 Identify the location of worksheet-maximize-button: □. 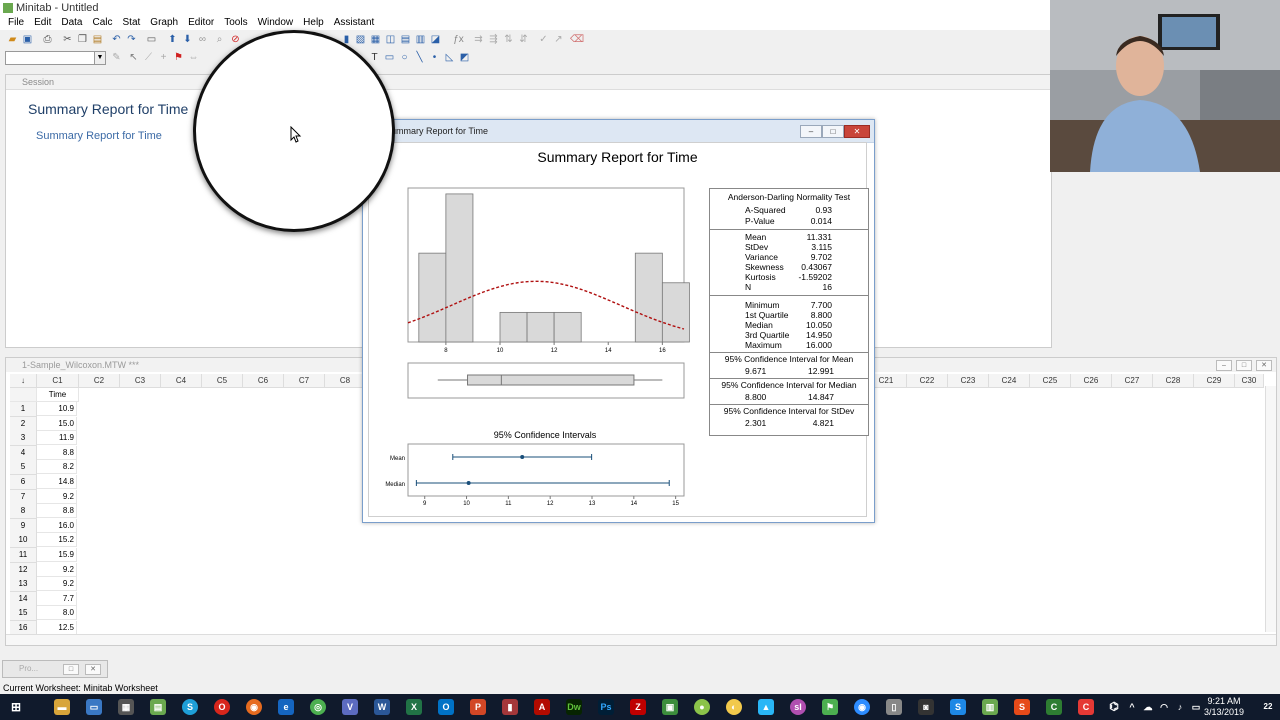
(1244, 365).